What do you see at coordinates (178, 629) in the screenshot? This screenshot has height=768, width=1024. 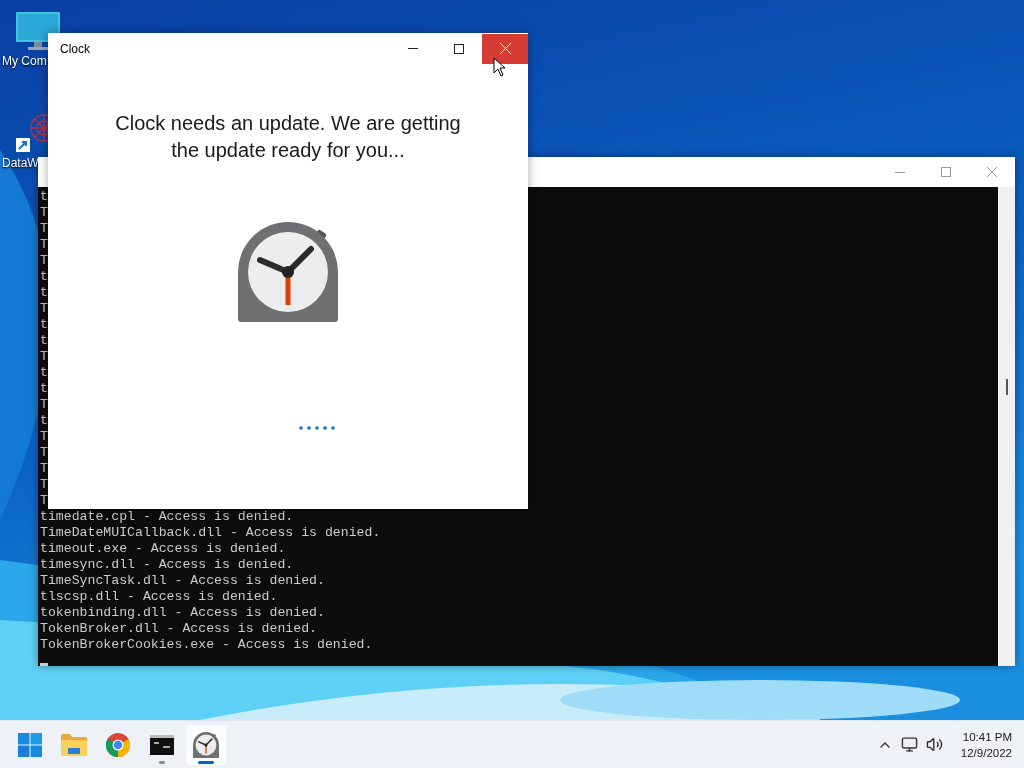 I see `console-line: TokenBroker.dll - Access is denied.` at bounding box center [178, 629].